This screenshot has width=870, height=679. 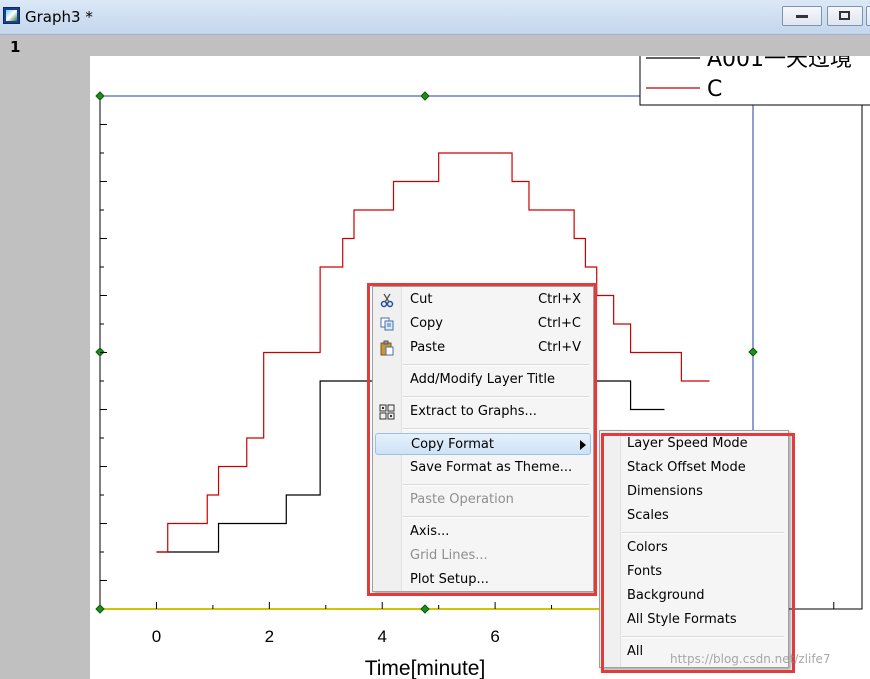 I want to click on menu-item-label: Background, so click(x=666, y=595).